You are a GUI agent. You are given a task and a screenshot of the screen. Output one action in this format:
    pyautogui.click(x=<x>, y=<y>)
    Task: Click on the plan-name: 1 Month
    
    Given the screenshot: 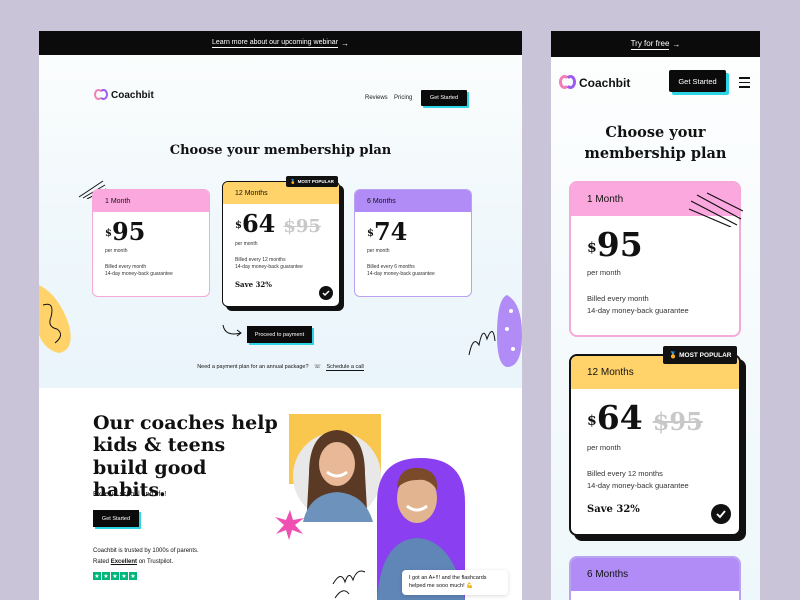 What is the action you would take?
    pyautogui.click(x=151, y=201)
    